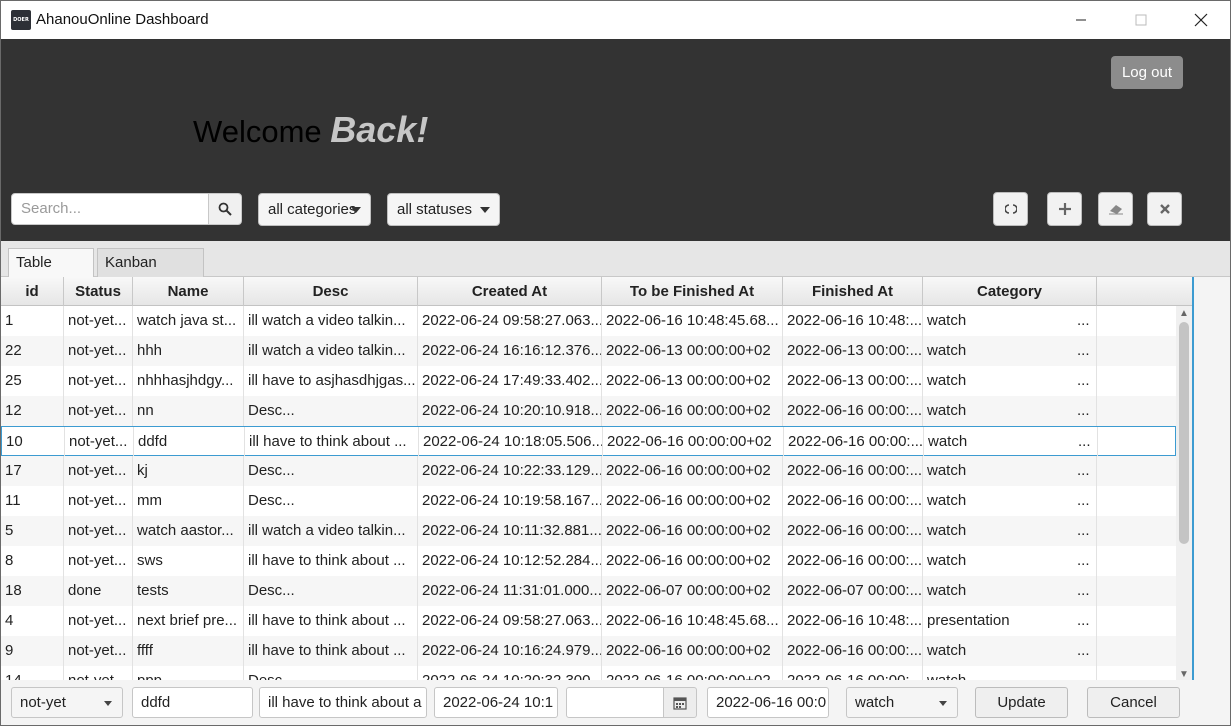  Describe the element at coordinates (32, 591) in the screenshot. I see `cell-id: 18` at that location.